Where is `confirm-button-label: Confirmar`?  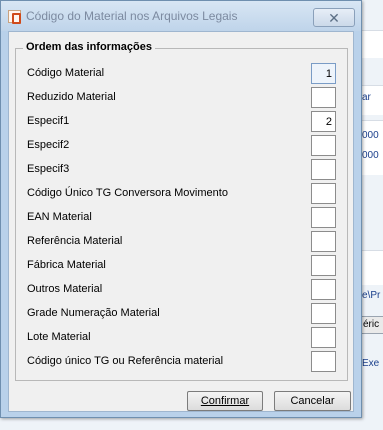 confirm-button-label: Confirmar is located at coordinates (225, 401).